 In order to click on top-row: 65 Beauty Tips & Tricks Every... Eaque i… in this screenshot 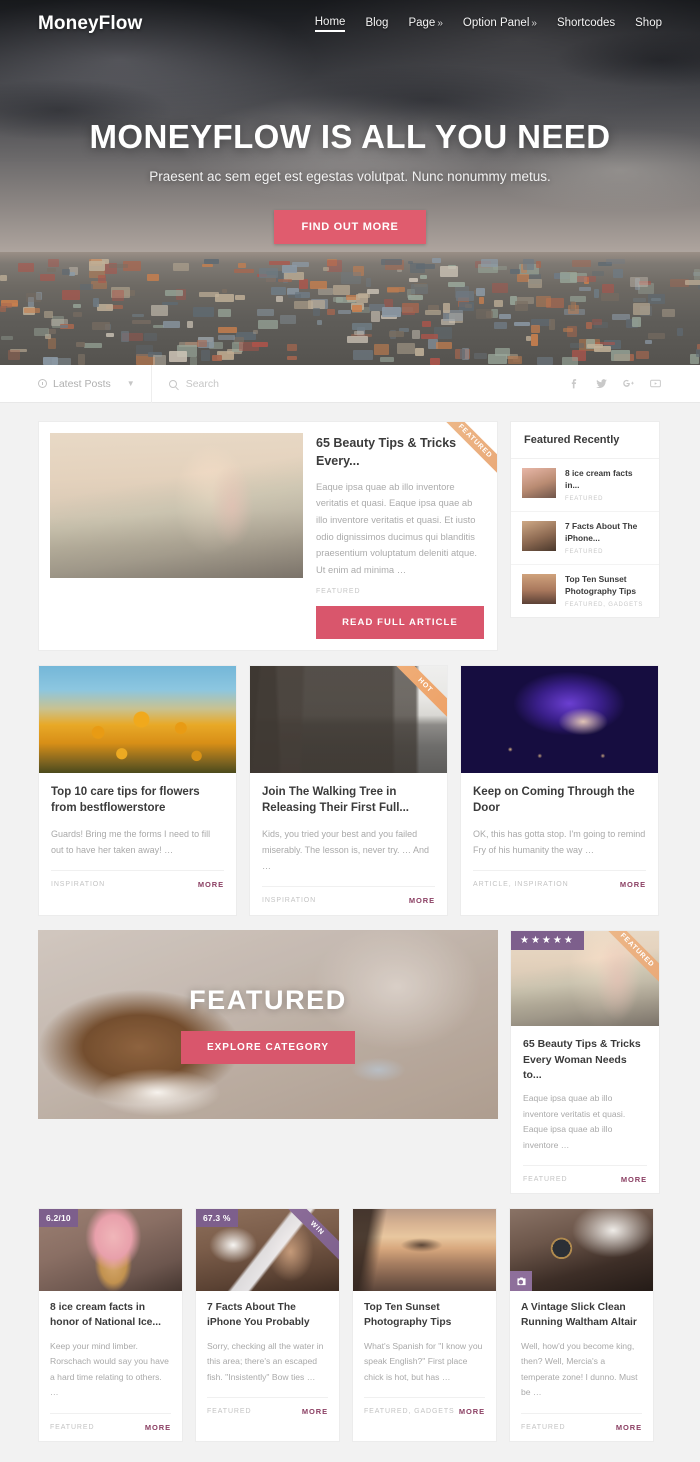, I will do `click(350, 536)`.